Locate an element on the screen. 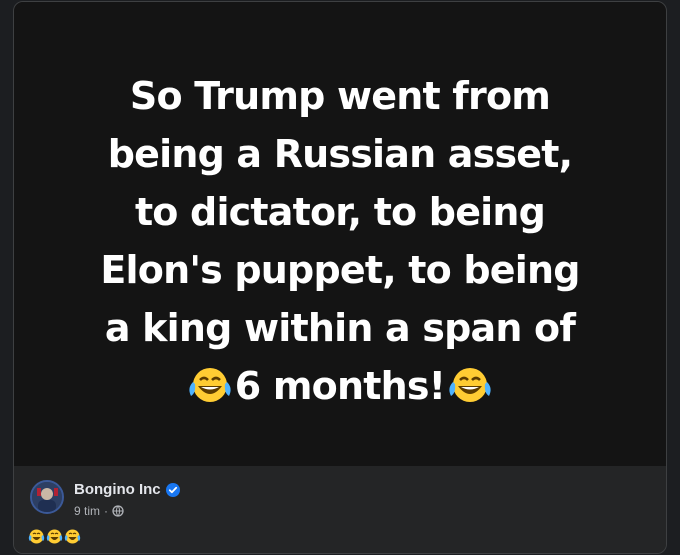  meme-line-1: So Trump went from is located at coordinates (340, 96).